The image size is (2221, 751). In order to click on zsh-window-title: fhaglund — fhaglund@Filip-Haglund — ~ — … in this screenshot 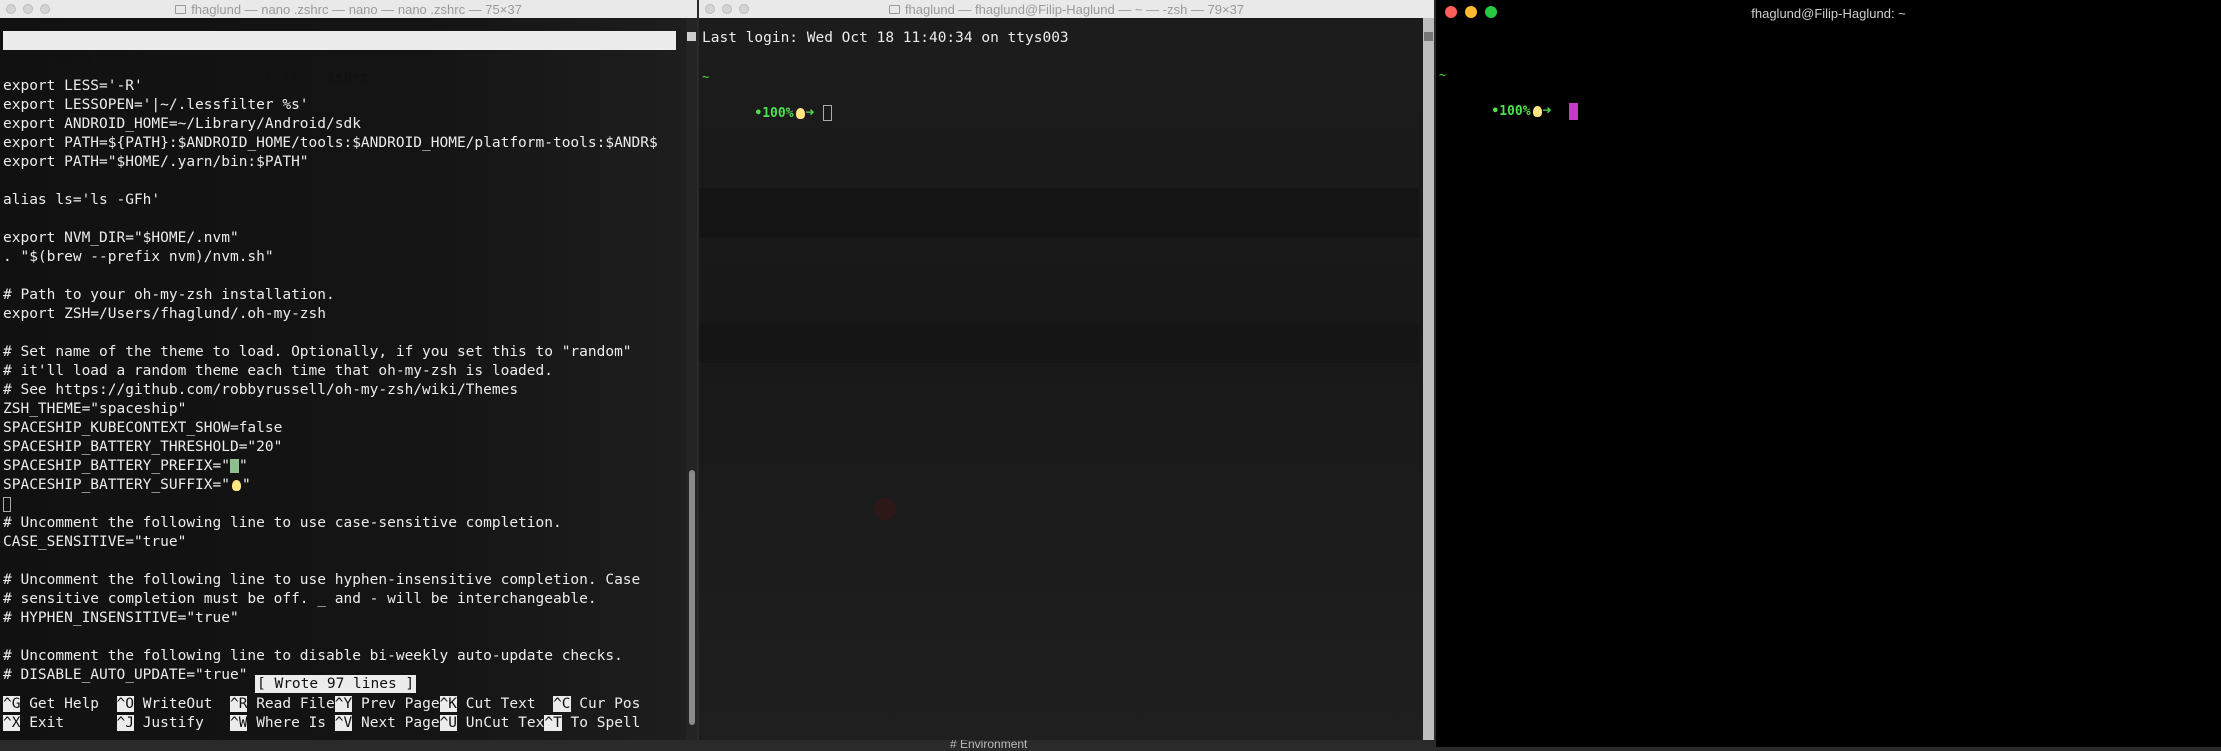, I will do `click(1074, 9)`.